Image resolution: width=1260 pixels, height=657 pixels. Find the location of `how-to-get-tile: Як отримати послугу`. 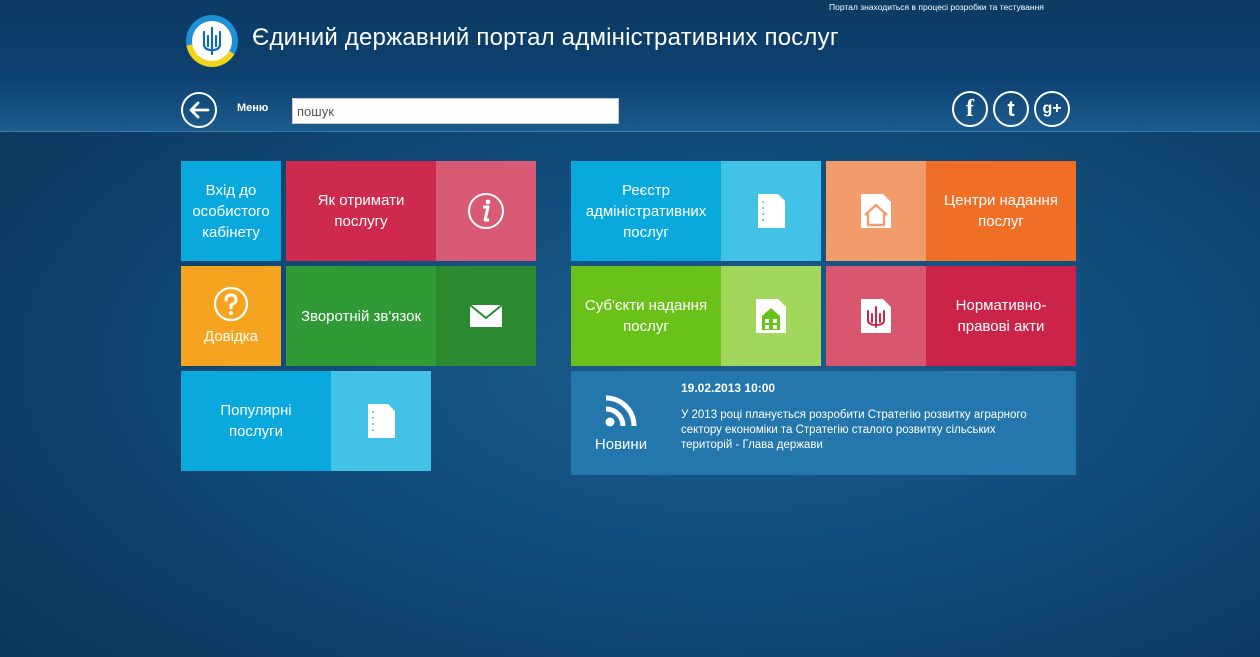

how-to-get-tile: Як отримати послугу is located at coordinates (361, 211).